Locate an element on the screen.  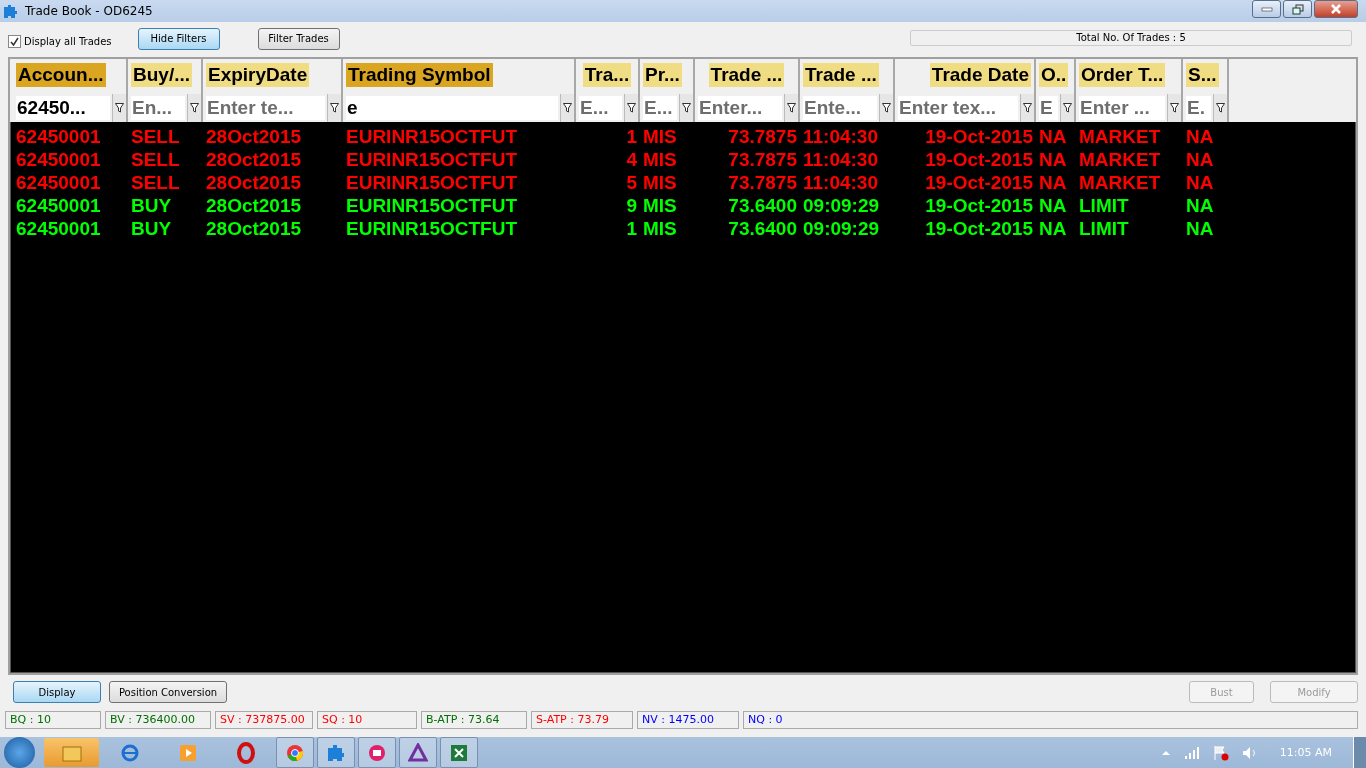
flag-icon is located at coordinates (1220, 752).